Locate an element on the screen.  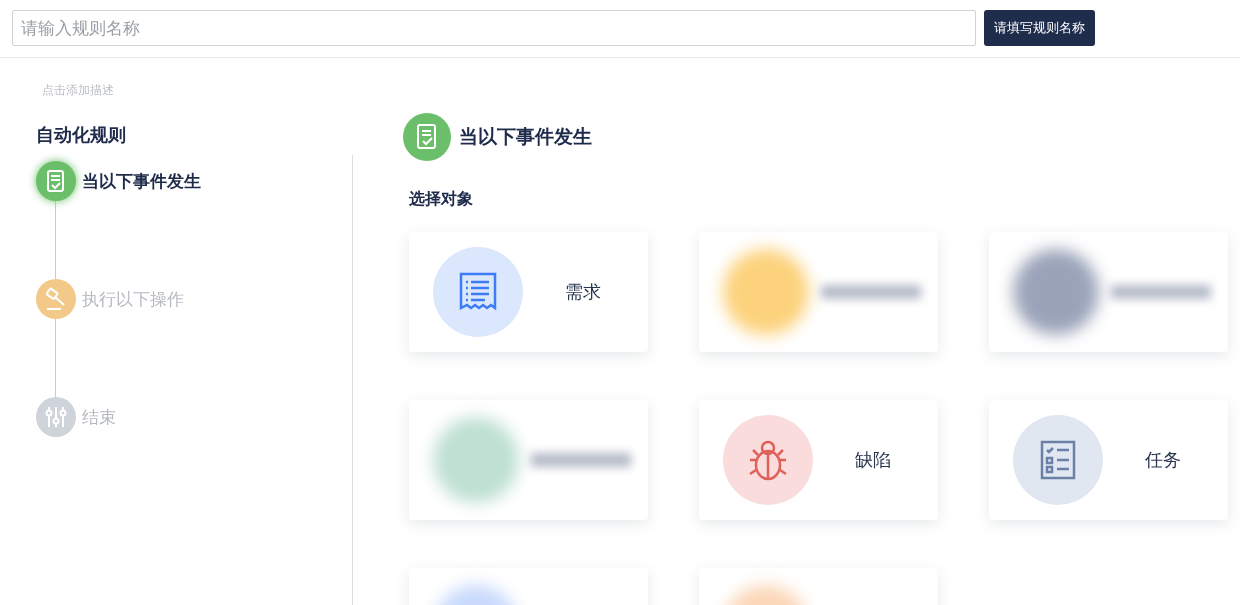
section-heading: 当以下事件发生 is located at coordinates (525, 136).